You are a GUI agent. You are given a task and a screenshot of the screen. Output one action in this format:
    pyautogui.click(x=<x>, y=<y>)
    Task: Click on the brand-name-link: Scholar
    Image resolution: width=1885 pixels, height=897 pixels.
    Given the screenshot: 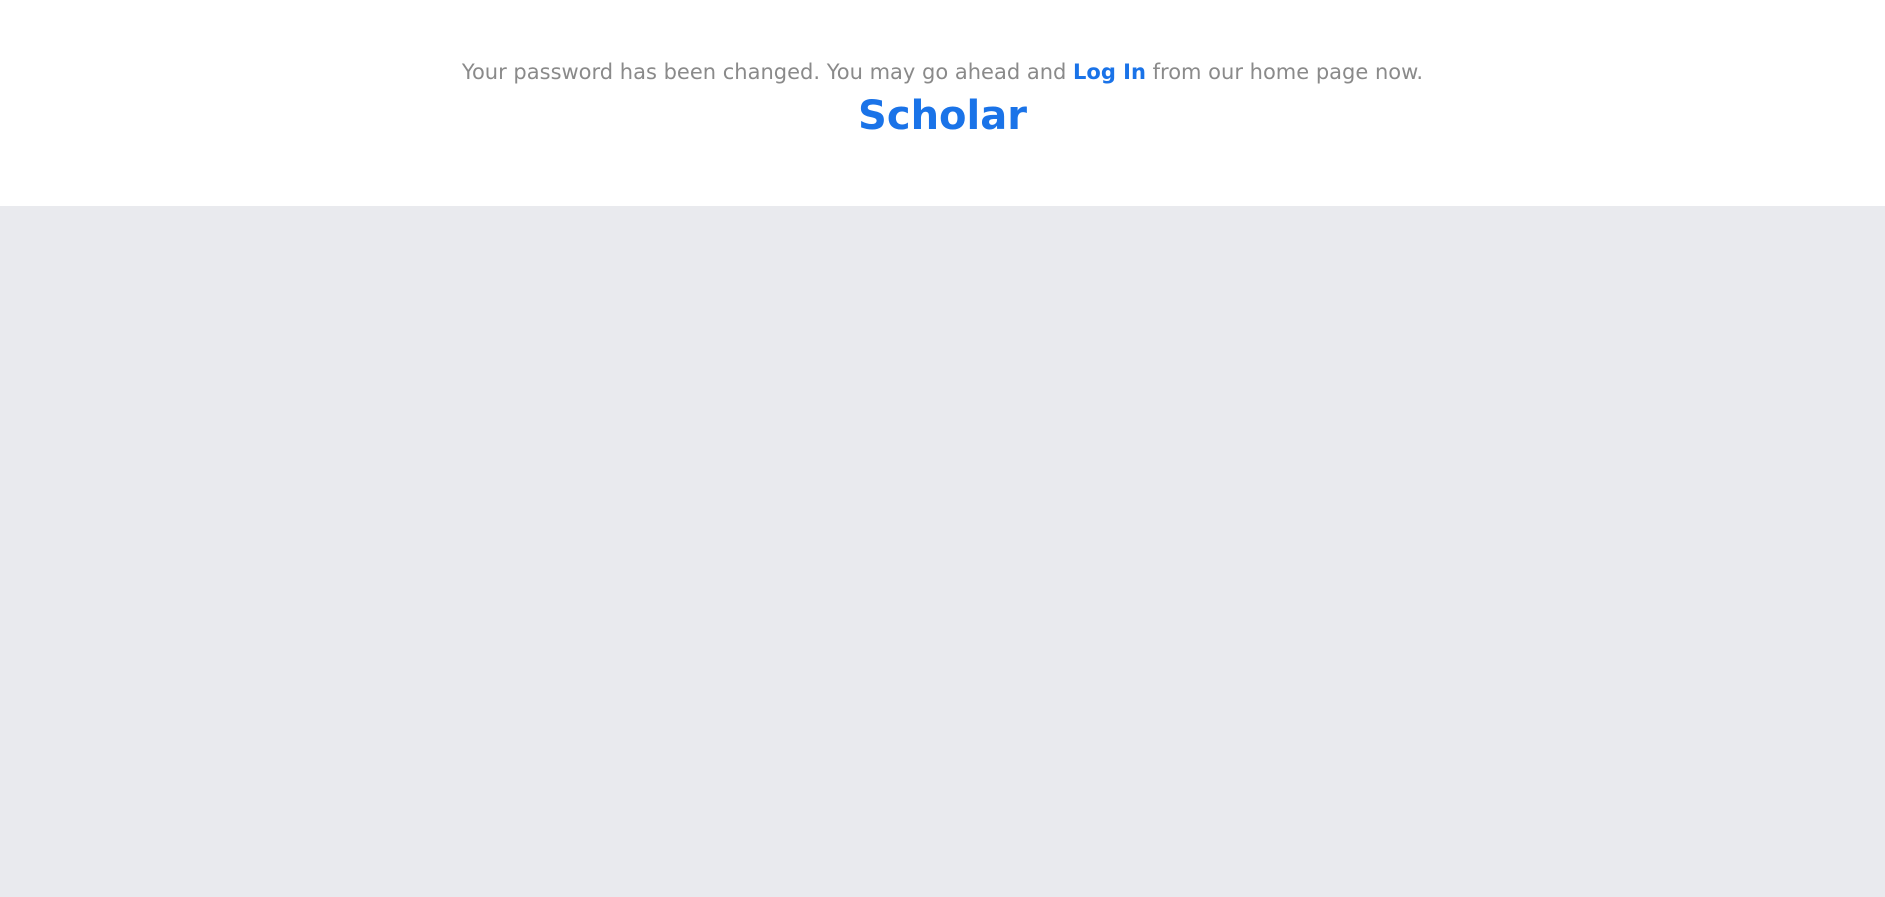 What is the action you would take?
    pyautogui.click(x=942, y=116)
    